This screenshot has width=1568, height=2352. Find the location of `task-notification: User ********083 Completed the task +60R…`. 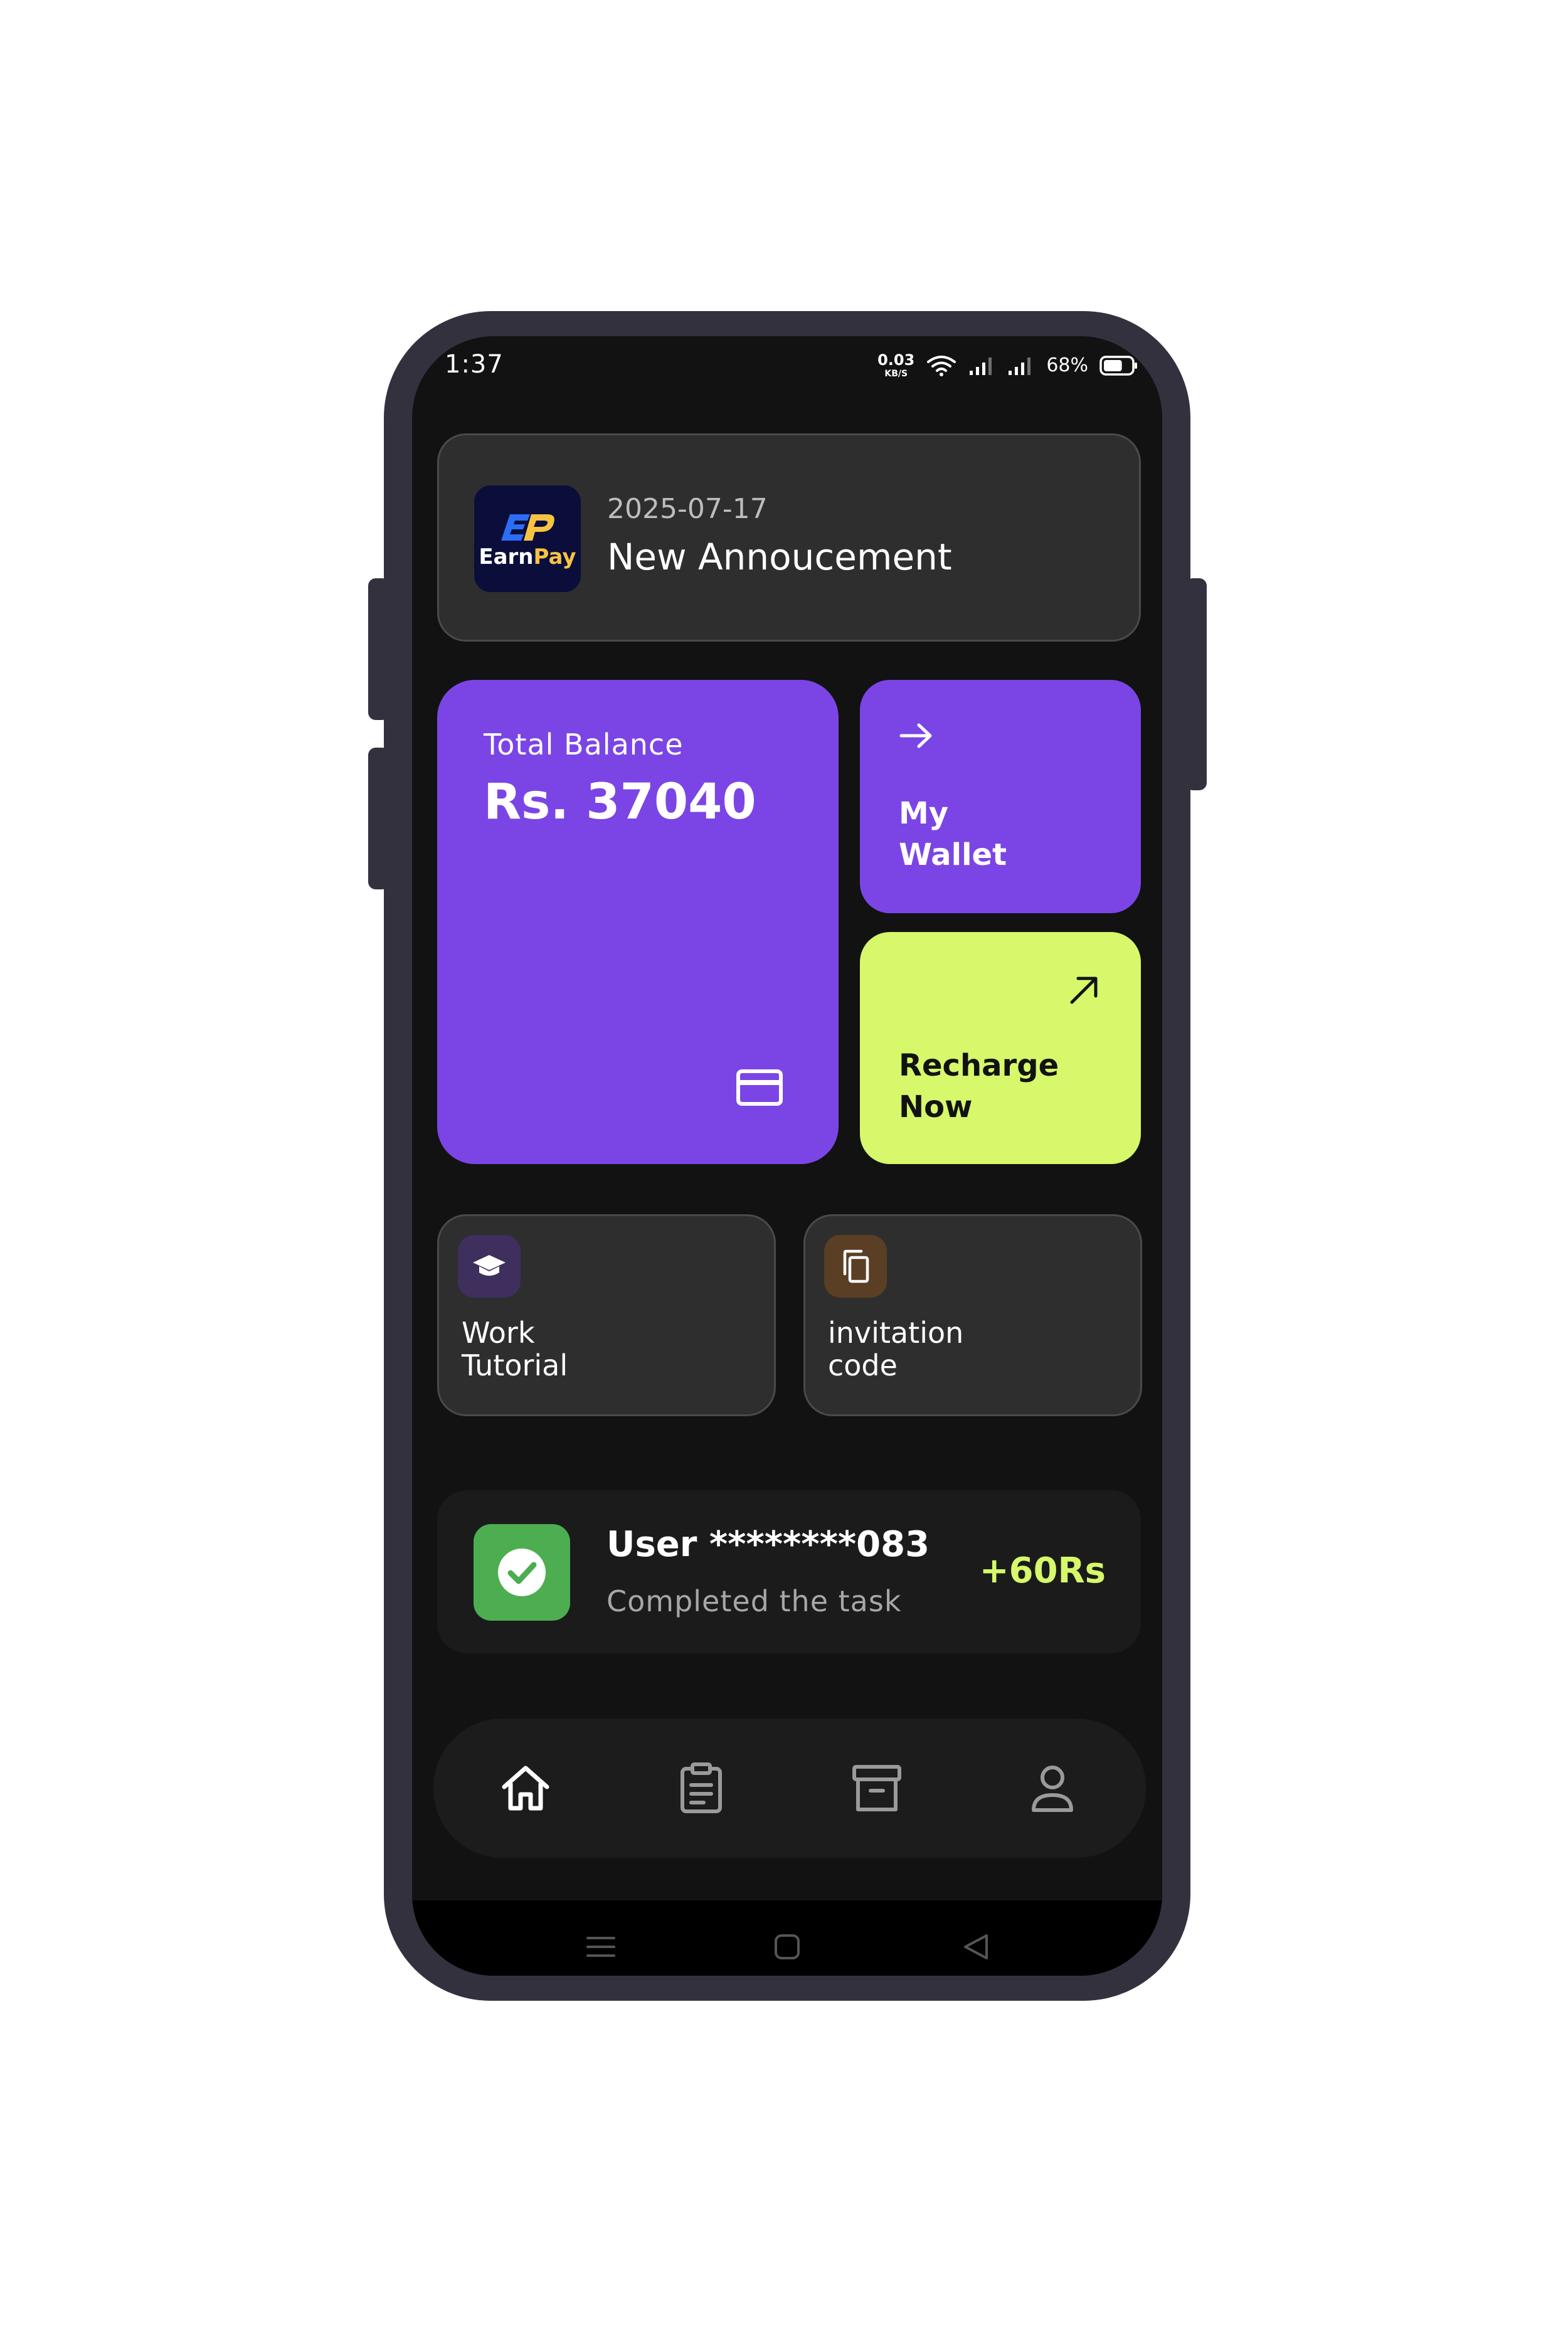

task-notification: User ********083 Completed the task +60R… is located at coordinates (789, 1571).